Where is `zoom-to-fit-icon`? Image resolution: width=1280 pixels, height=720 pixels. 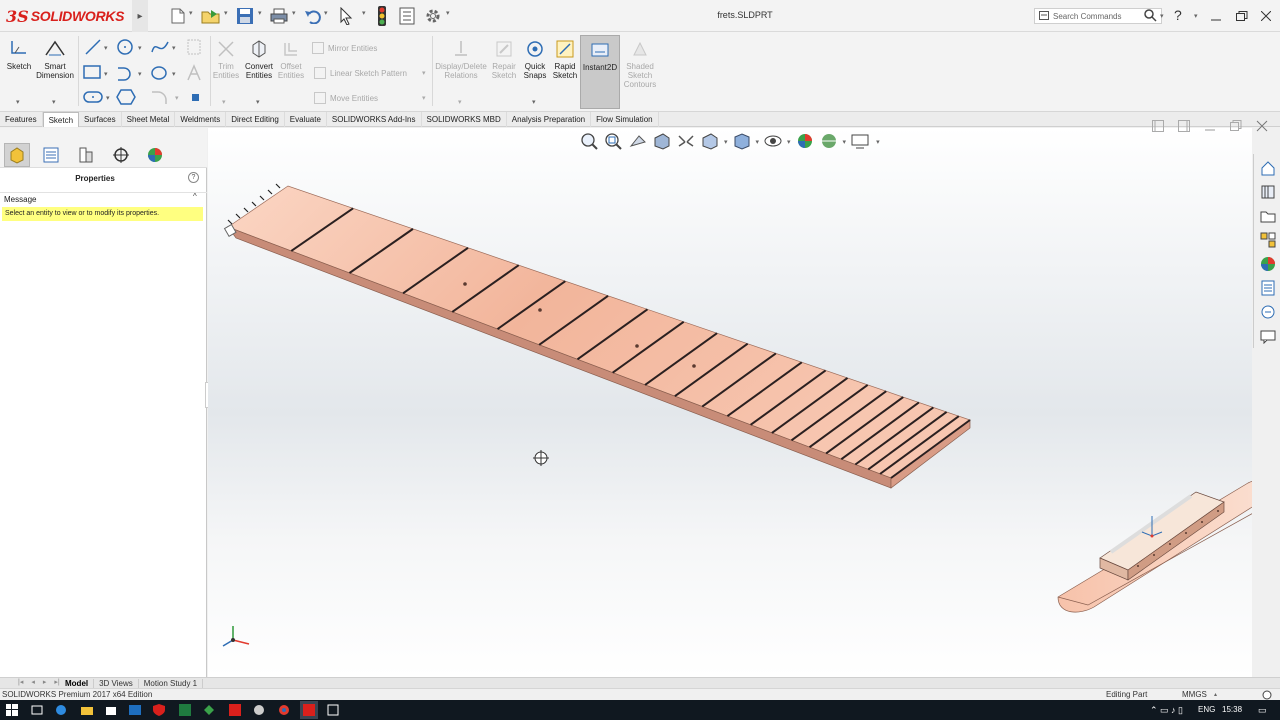 zoom-to-fit-icon is located at coordinates (590, 142).